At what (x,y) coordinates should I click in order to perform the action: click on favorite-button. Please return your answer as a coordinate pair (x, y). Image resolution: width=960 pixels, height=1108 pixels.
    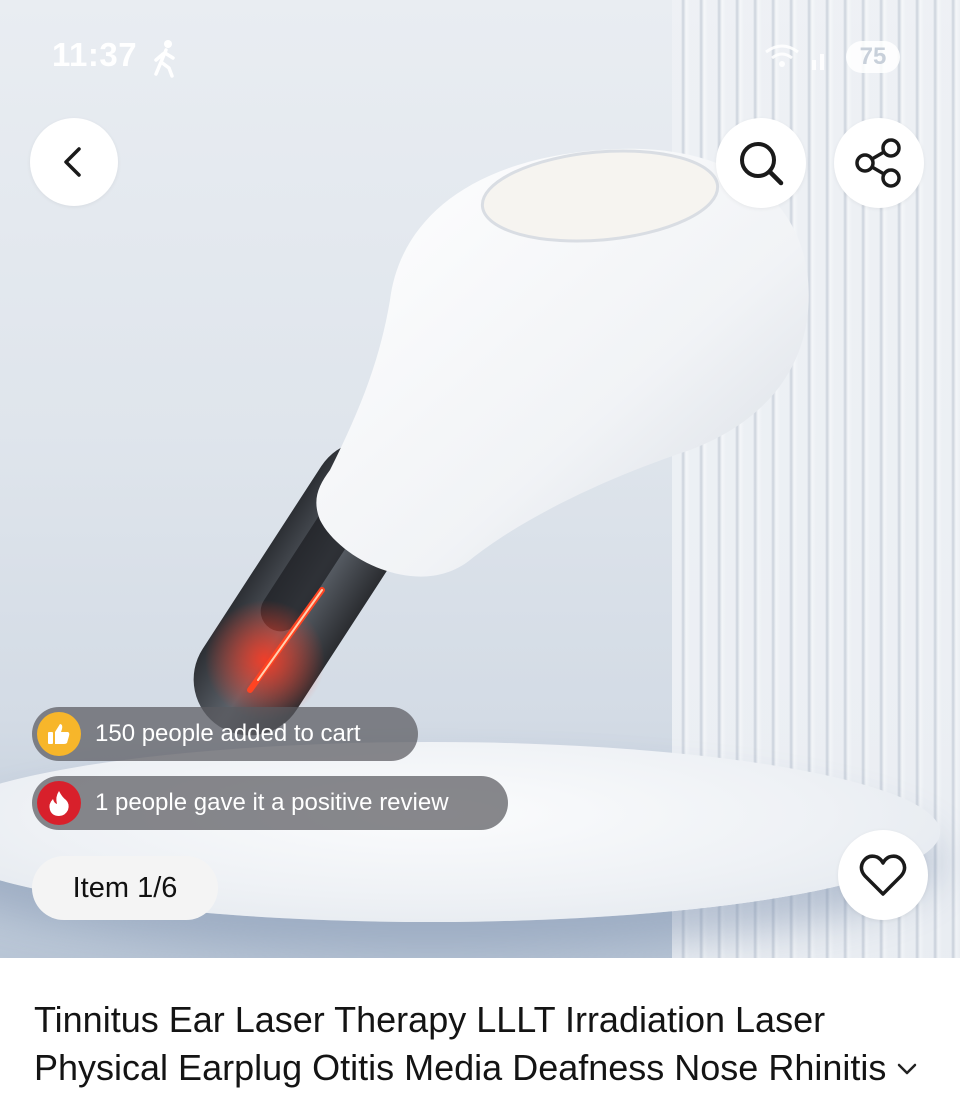
    Looking at the image, I should click on (883, 875).